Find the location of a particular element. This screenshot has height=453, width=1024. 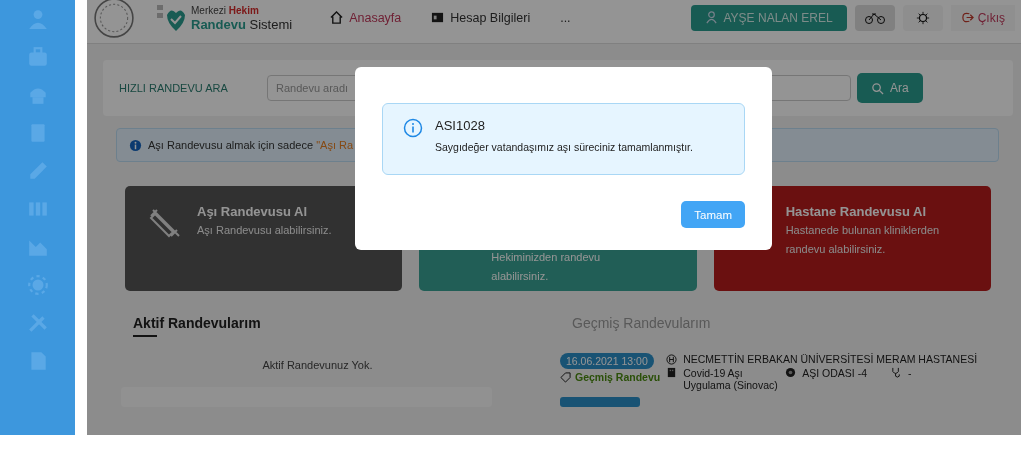

gear-icon is located at coordinates (37, 285).